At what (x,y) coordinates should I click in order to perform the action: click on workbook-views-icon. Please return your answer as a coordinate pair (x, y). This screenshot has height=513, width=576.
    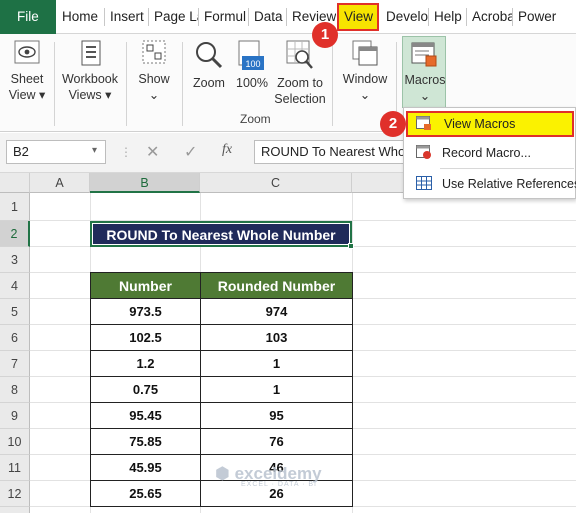
    Looking at the image, I should click on (91, 53).